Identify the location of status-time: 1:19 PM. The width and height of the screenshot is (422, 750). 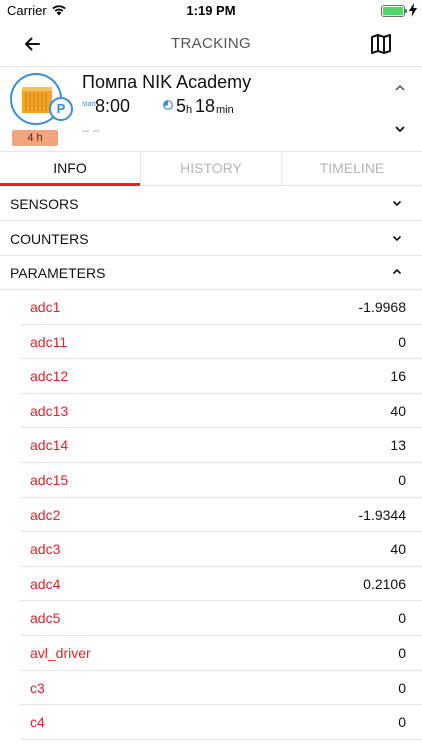
(211, 10).